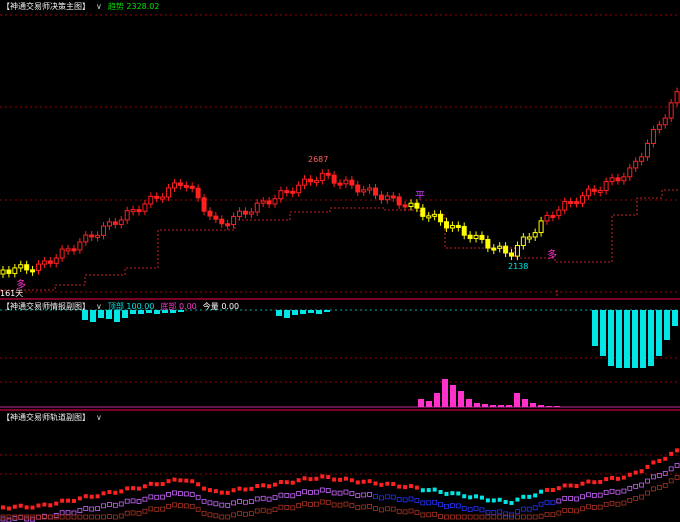 Image resolution: width=680 pixels, height=522 pixels. Describe the element at coordinates (46, 7) in the screenshot. I see `main-panel-title: 【神通交易师决策主图】` at that location.